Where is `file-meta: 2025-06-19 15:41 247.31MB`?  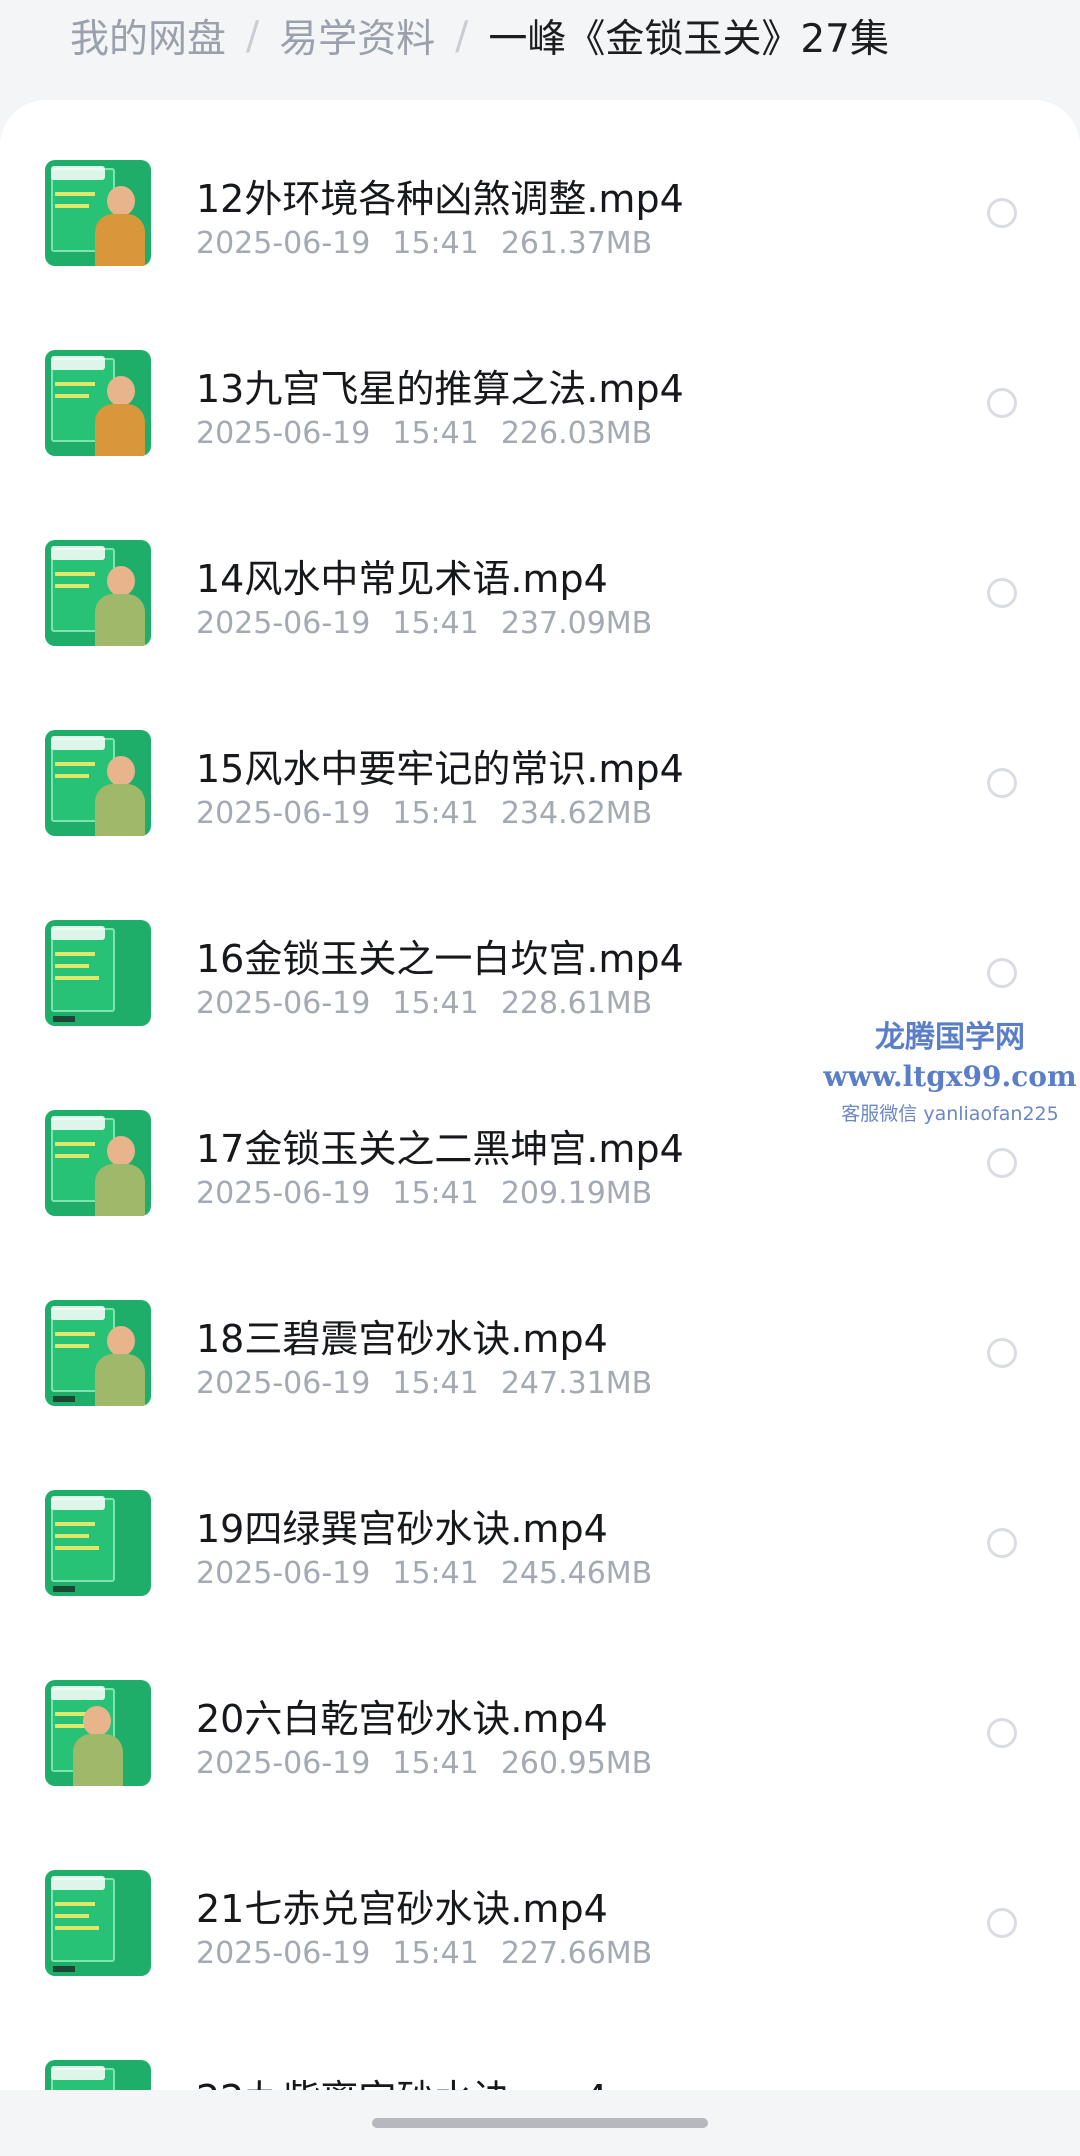
file-meta: 2025-06-19 15:41 247.31MB is located at coordinates (424, 1383).